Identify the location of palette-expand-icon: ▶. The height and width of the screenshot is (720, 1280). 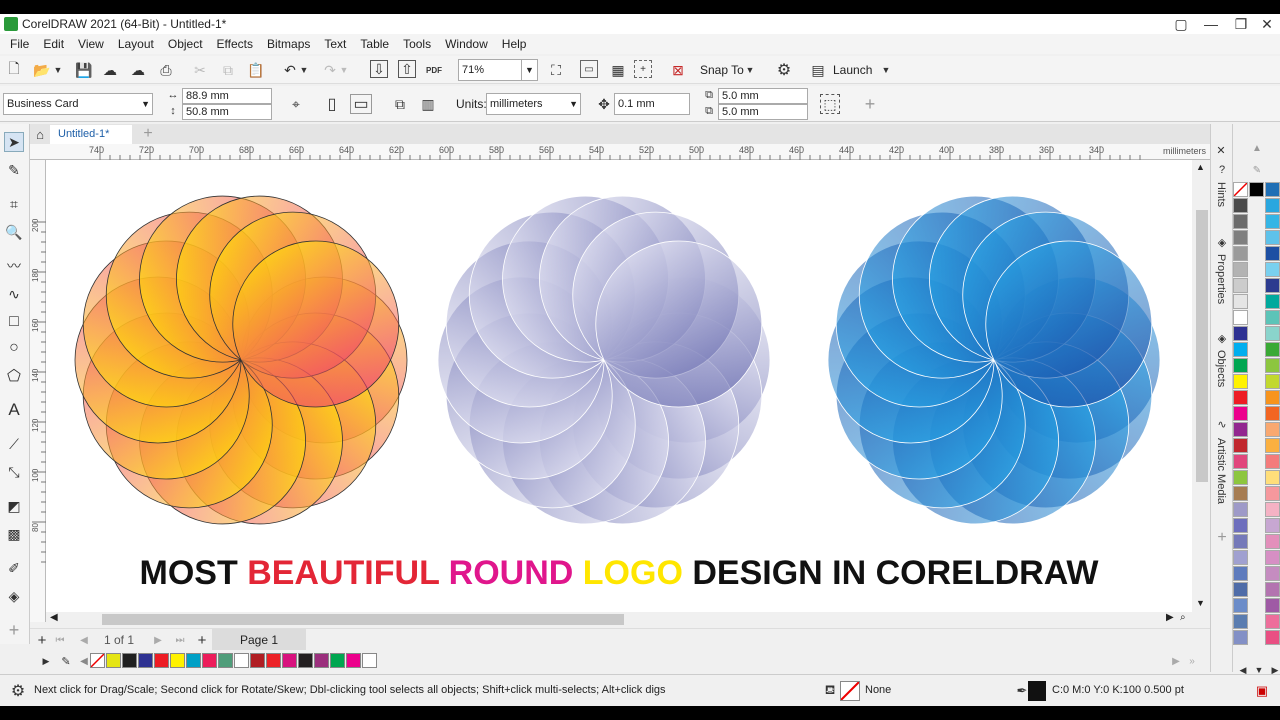
(46, 661).